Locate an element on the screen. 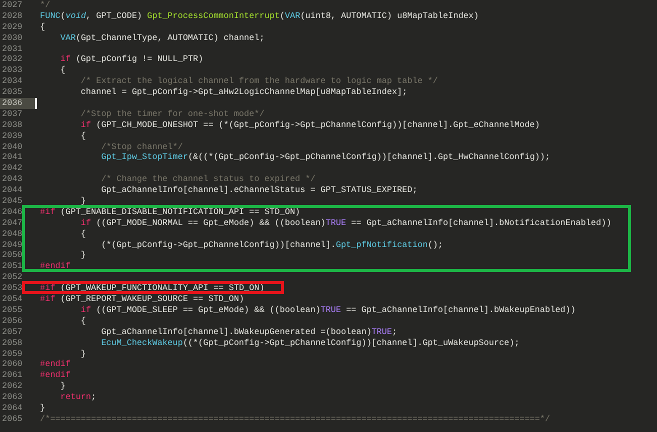 This screenshot has height=432, width=657. line-number: 2060 is located at coordinates (12, 364).